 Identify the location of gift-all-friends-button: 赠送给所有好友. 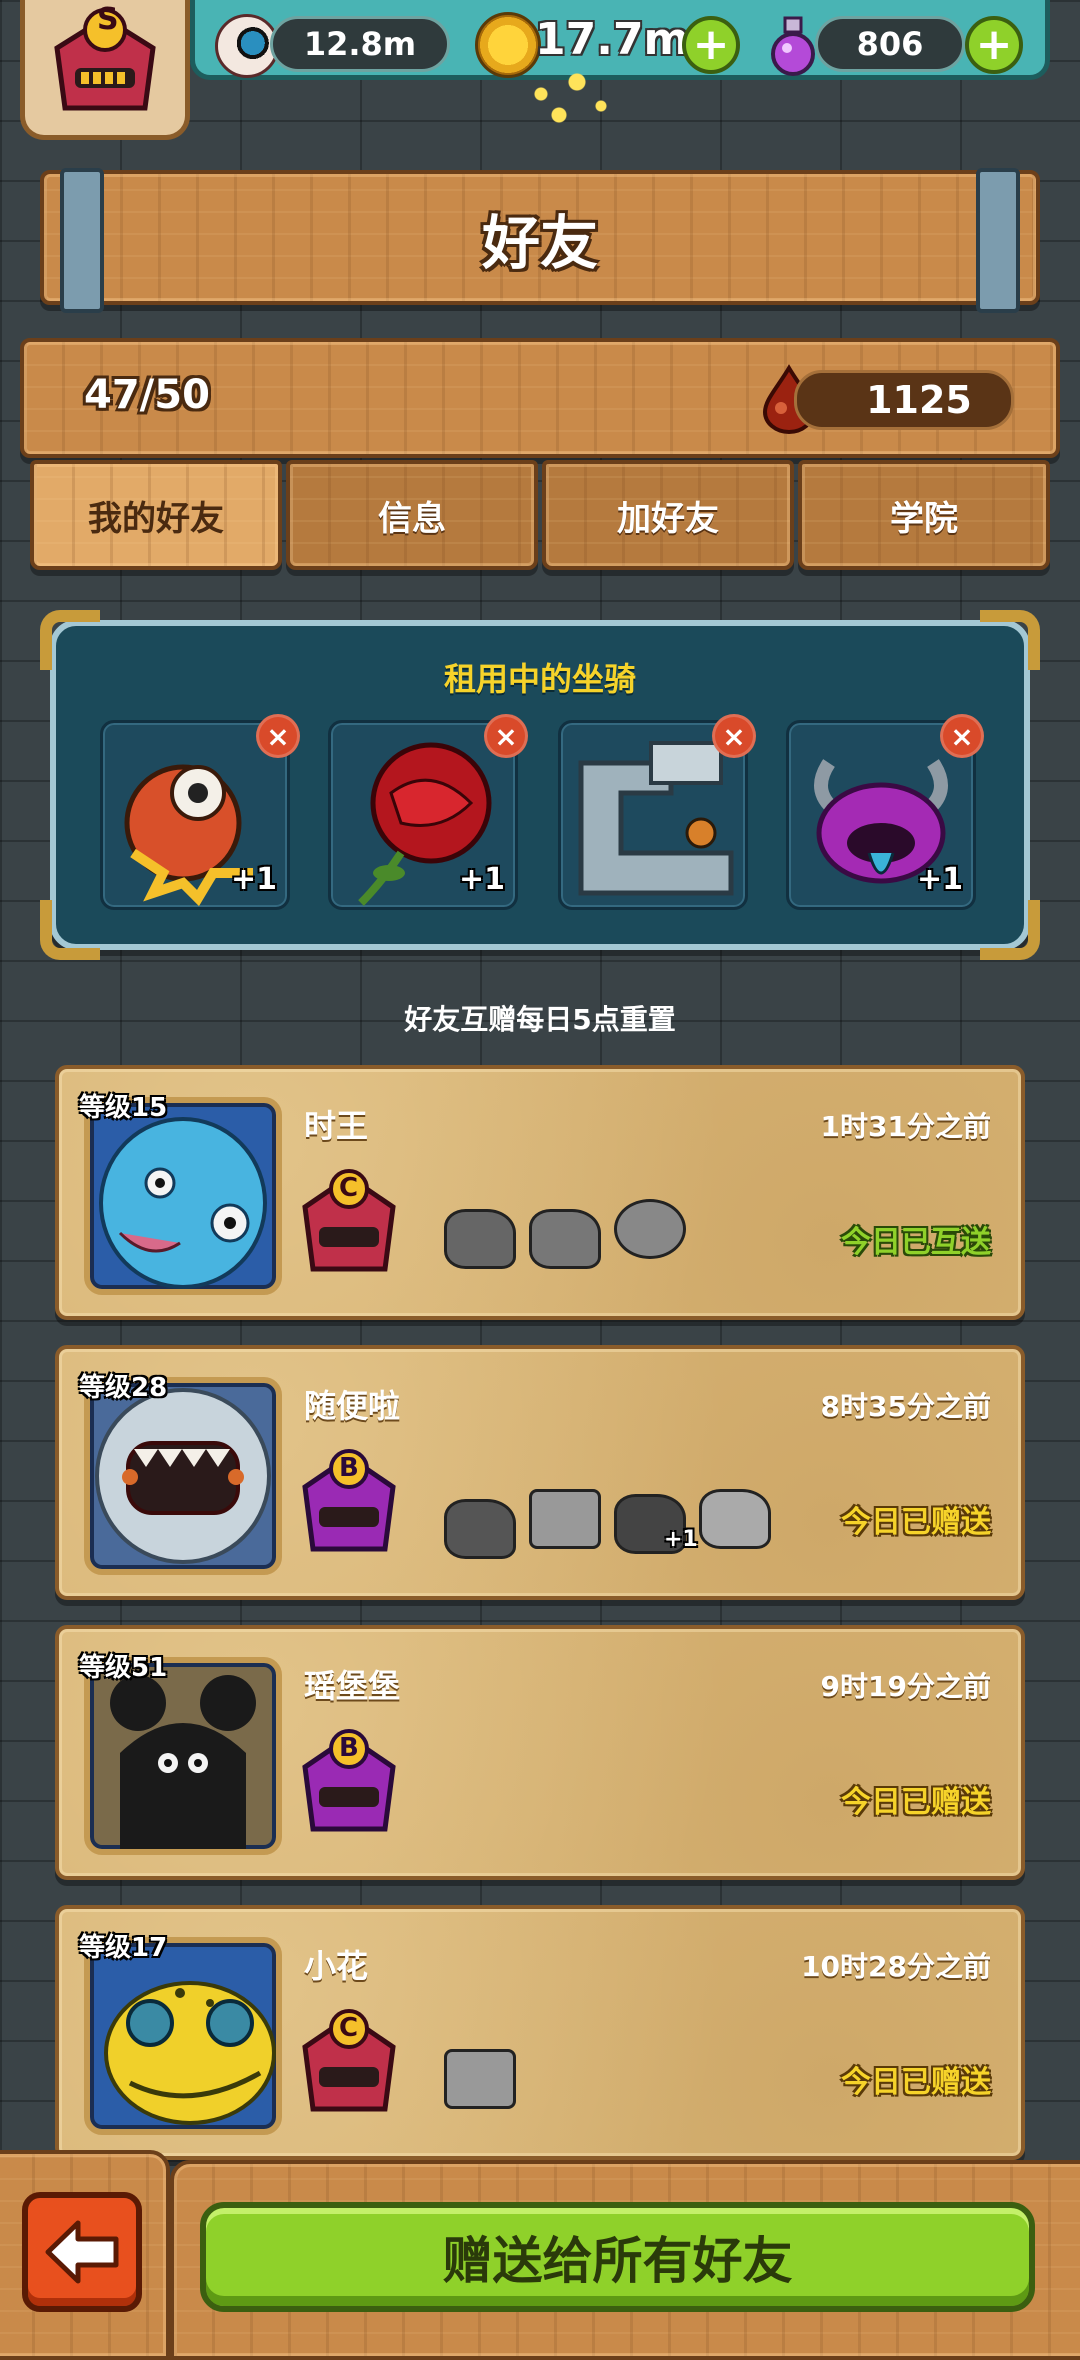
(617, 2257).